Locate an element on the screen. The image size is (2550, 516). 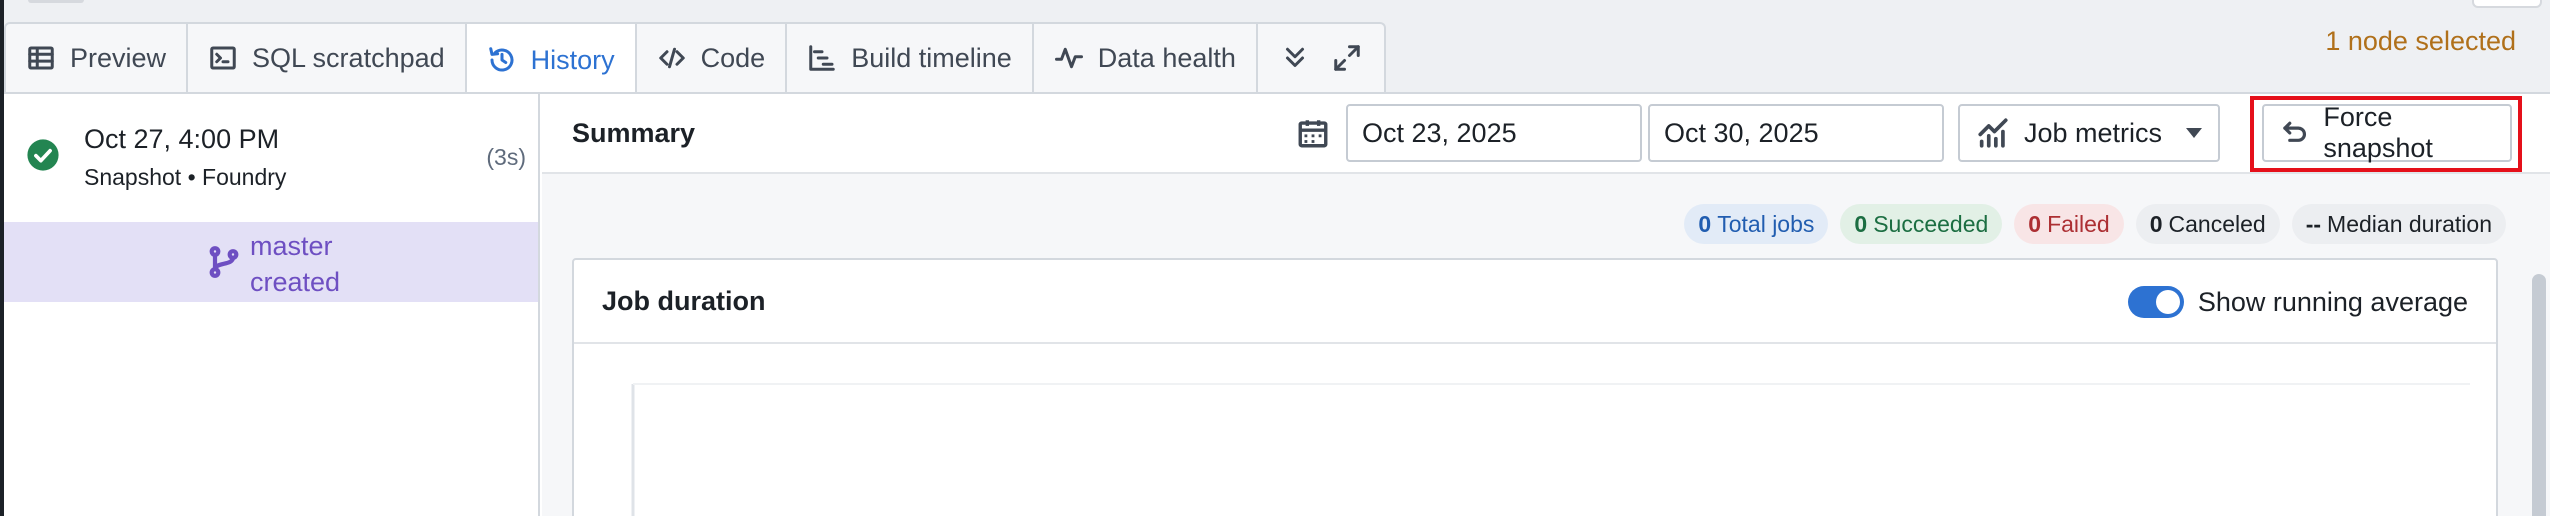
calendar-icon is located at coordinates (1313, 133).